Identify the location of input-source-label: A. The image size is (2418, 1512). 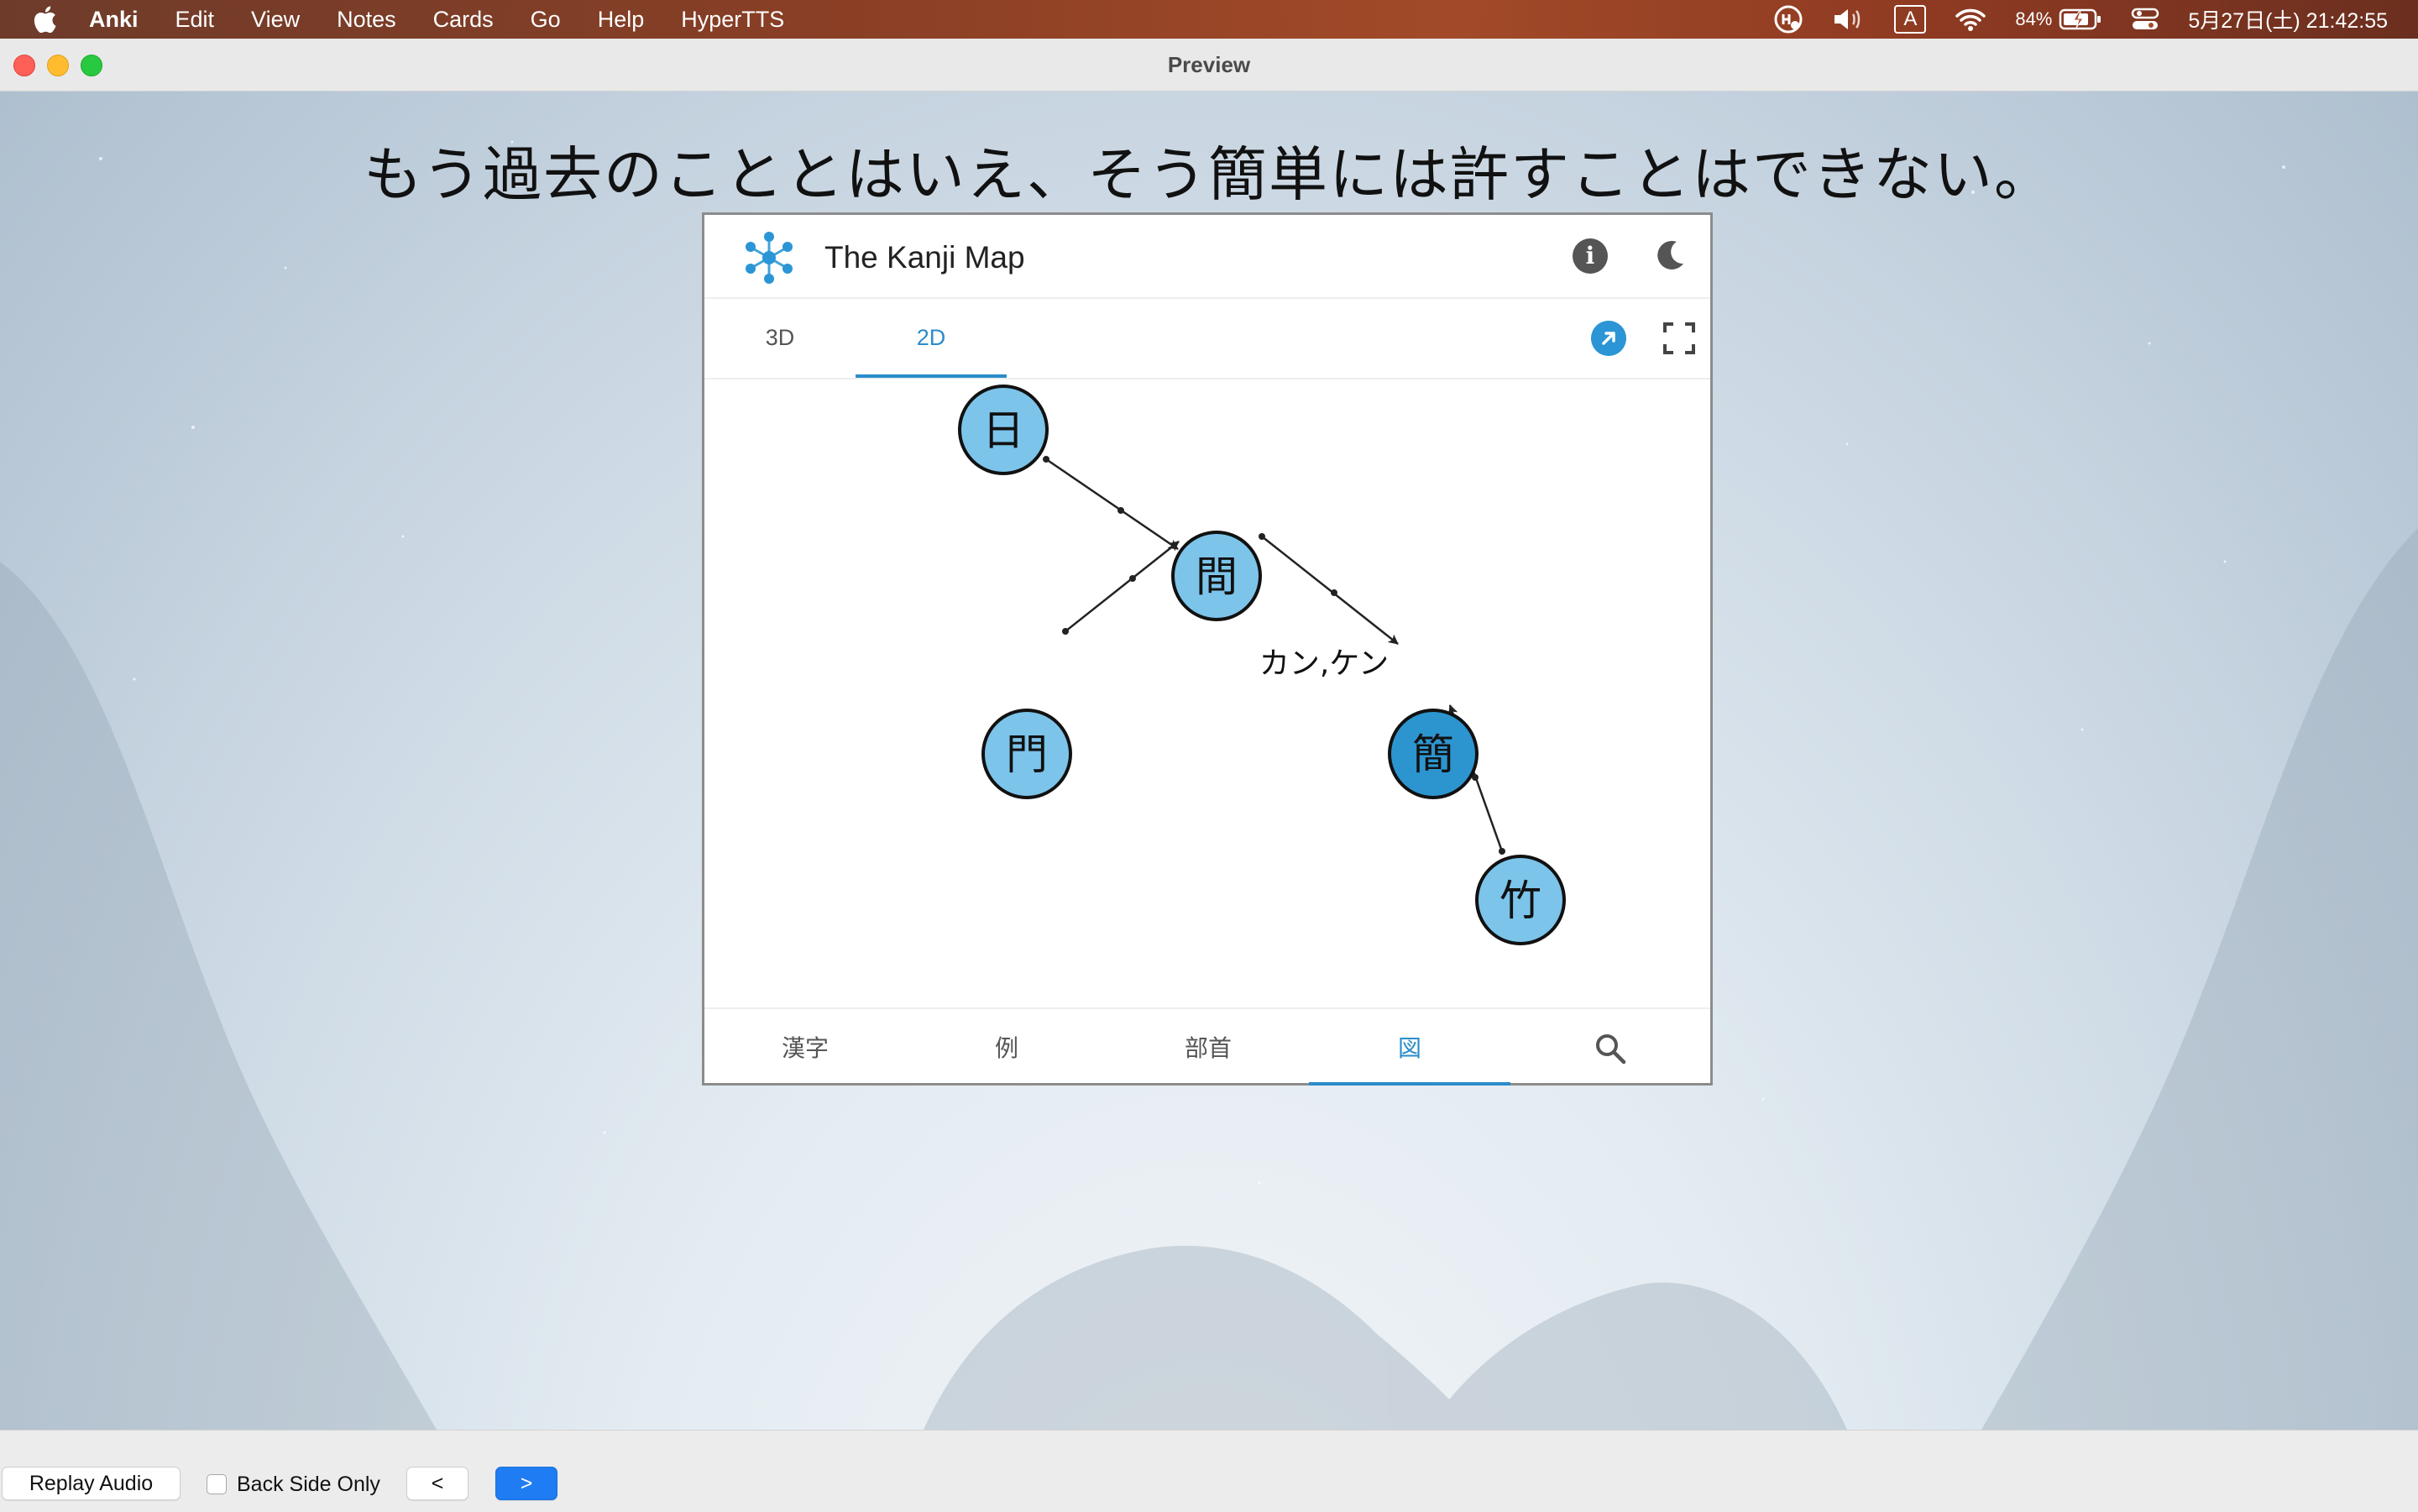
(1910, 19).